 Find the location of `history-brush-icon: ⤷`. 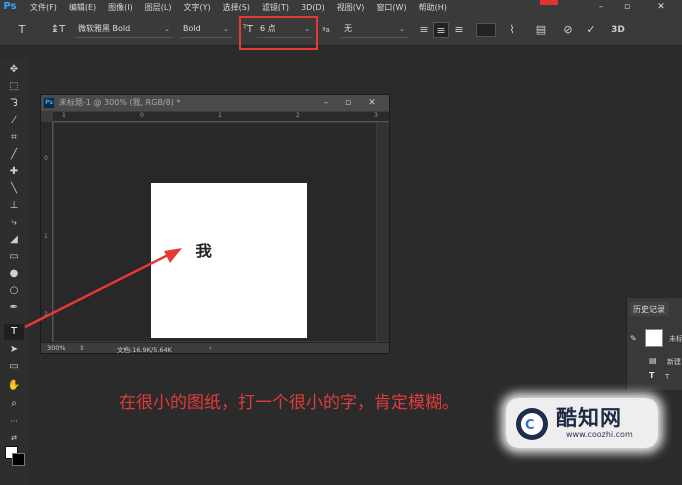

history-brush-icon: ⤷ is located at coordinates (14, 223).